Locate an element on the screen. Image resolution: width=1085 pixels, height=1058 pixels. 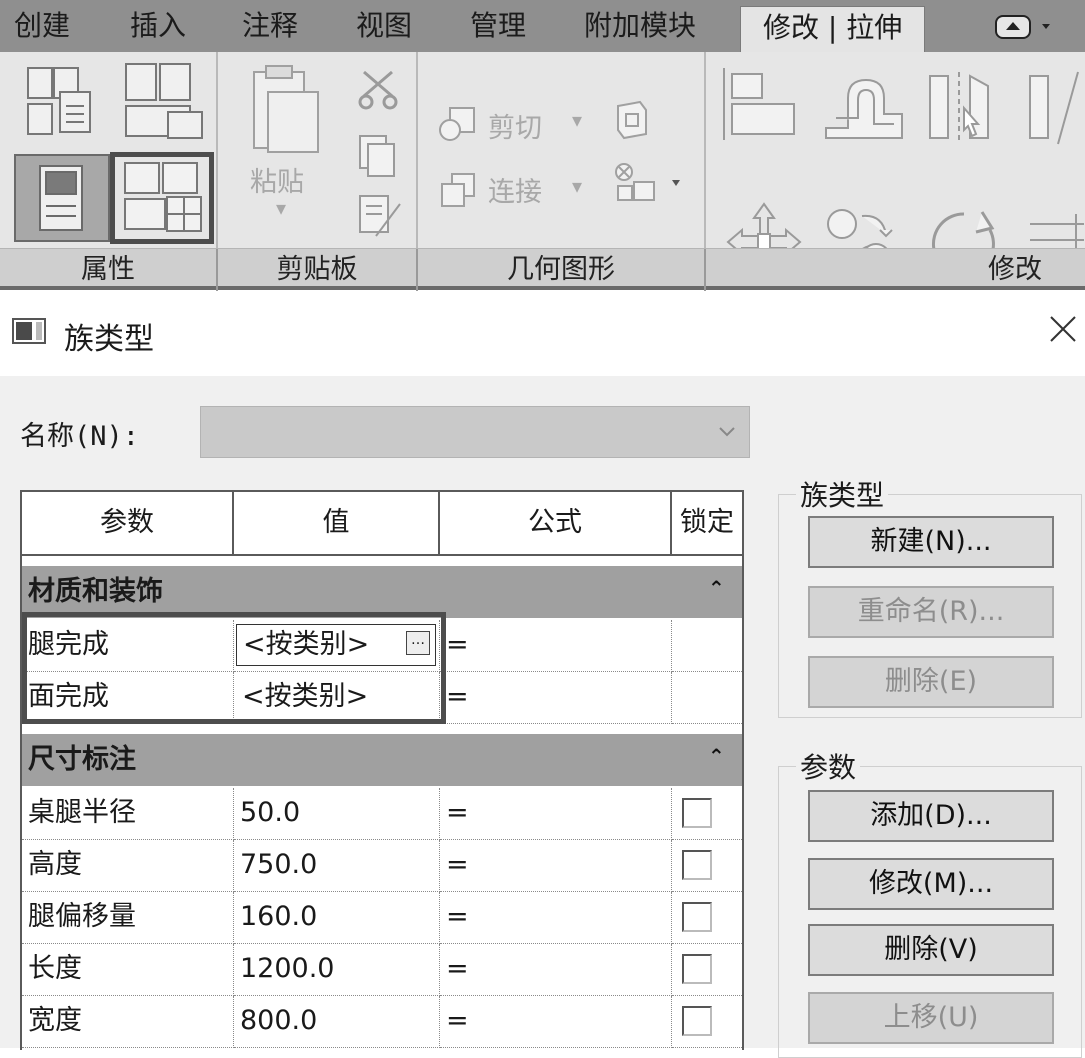
param-name-cell: 腿完成 is located at coordinates (128, 646).